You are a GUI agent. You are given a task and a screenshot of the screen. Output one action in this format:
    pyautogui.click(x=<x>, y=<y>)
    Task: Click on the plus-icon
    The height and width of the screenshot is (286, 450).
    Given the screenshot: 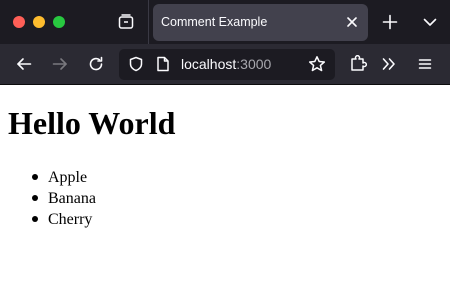 What is the action you would take?
    pyautogui.click(x=390, y=22)
    